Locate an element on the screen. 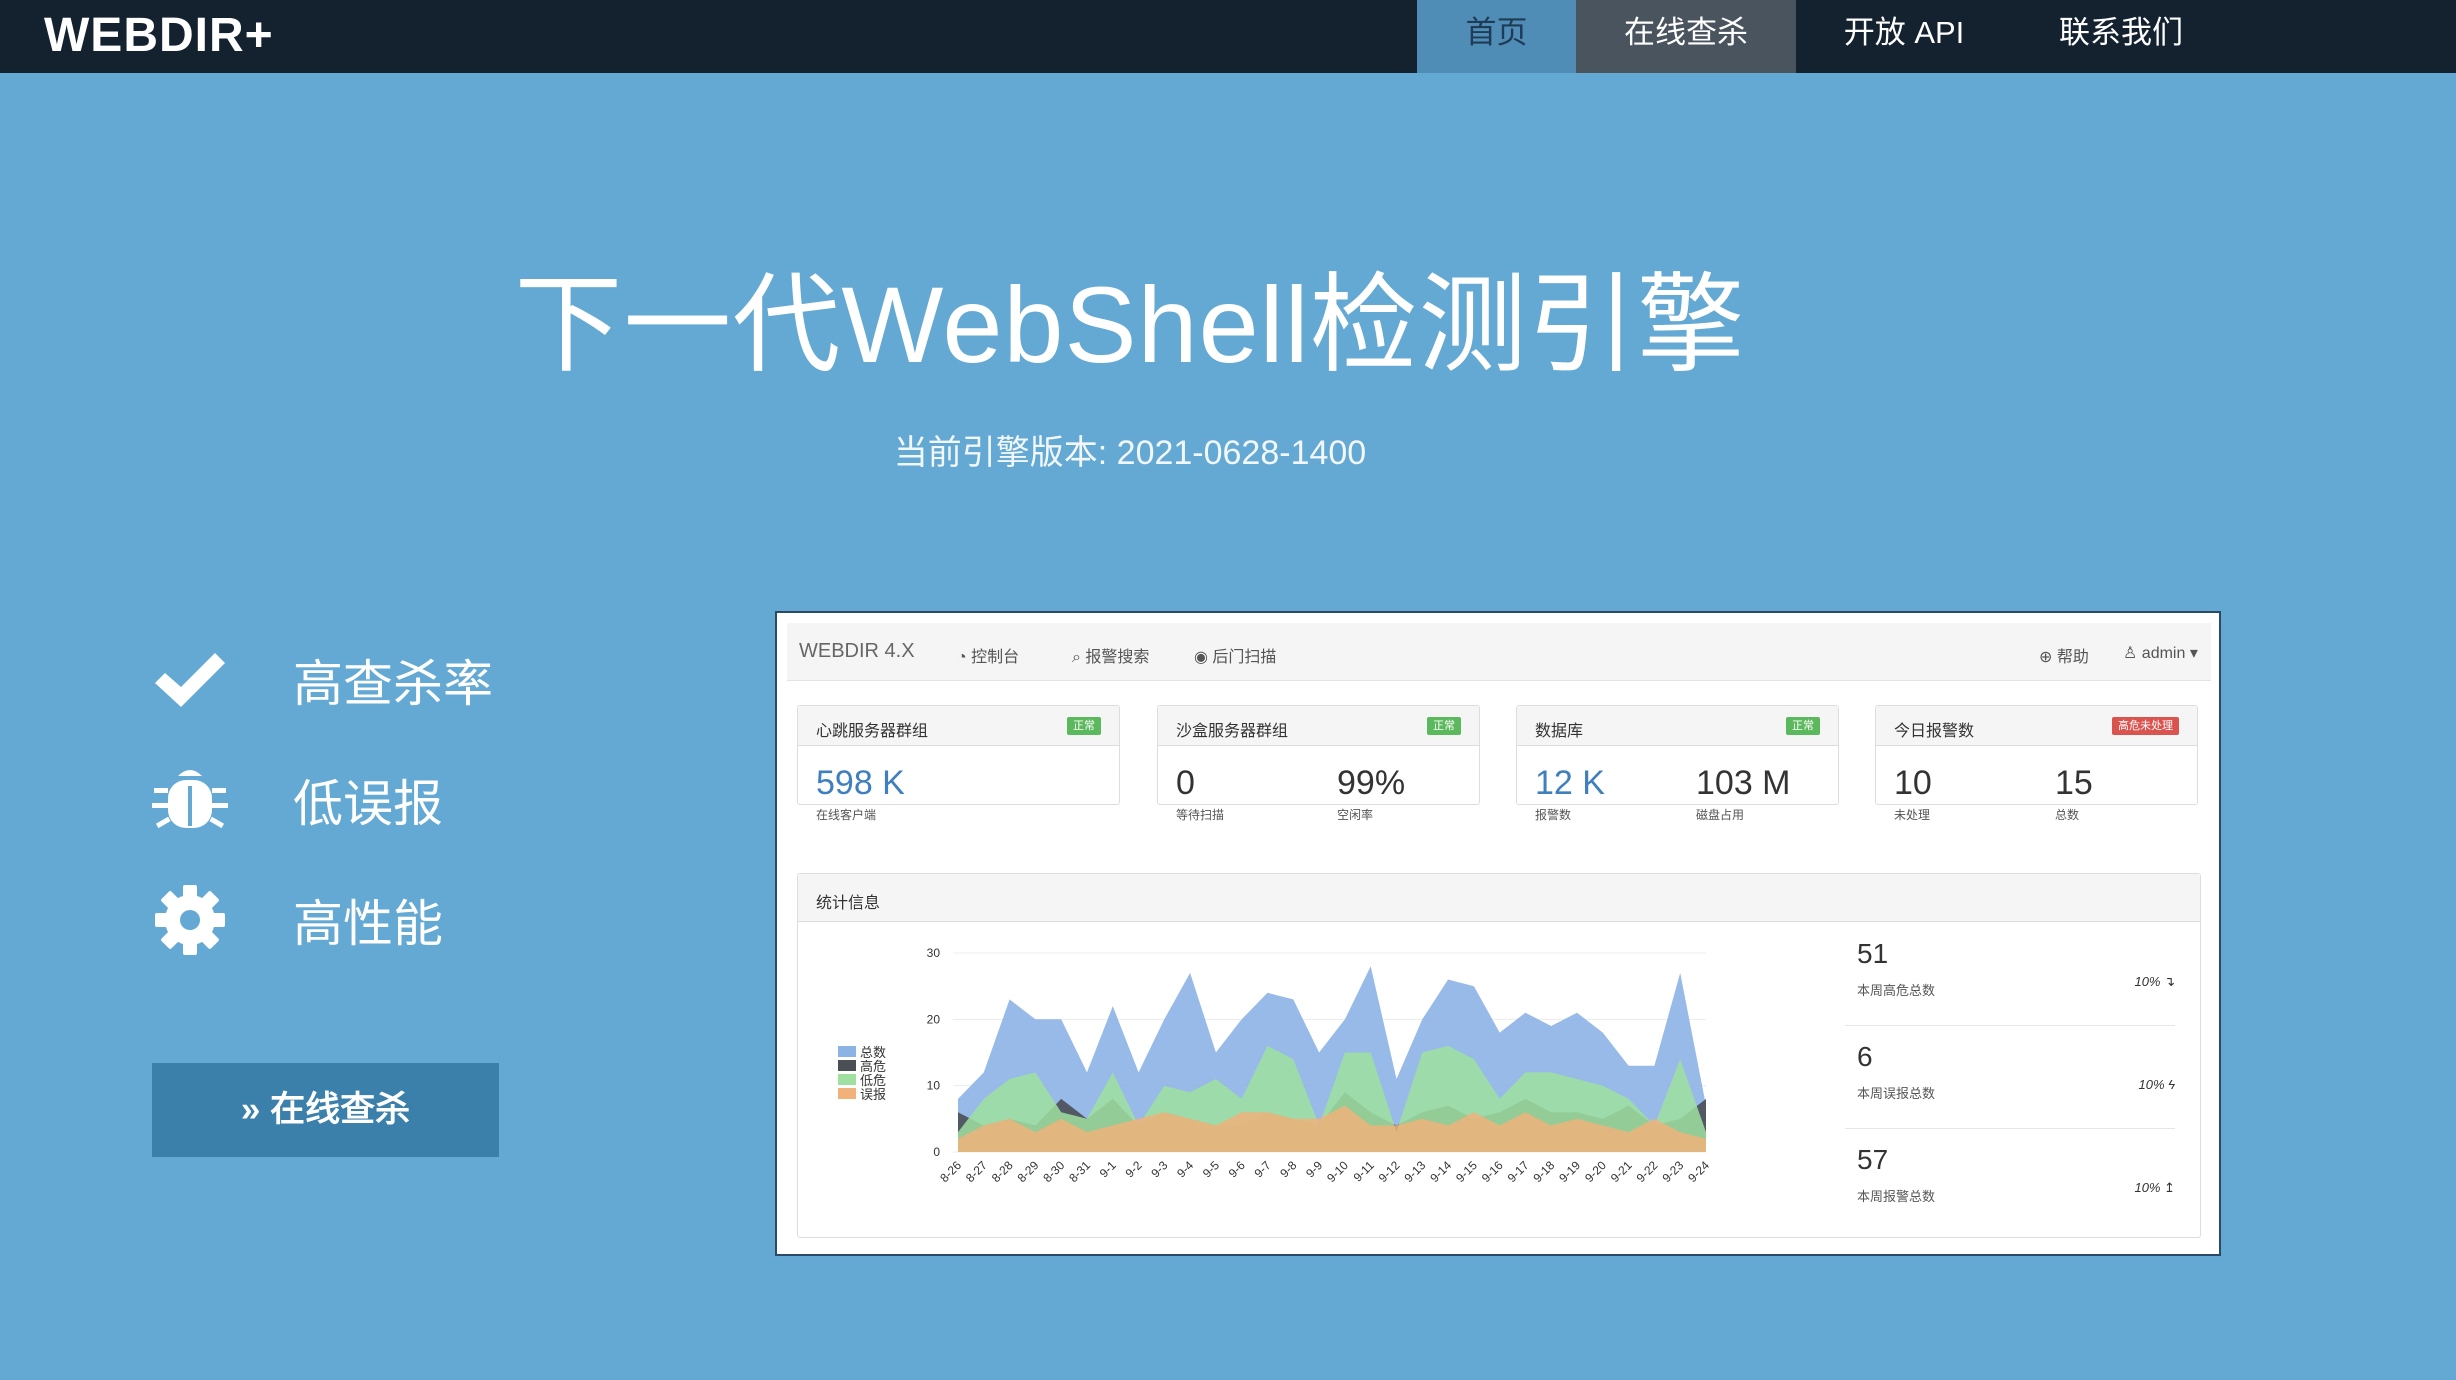 This screenshot has width=2456, height=1380. screenshot-nav-backdoor-scan: ◉ 后门扫描 is located at coordinates (1235, 657).